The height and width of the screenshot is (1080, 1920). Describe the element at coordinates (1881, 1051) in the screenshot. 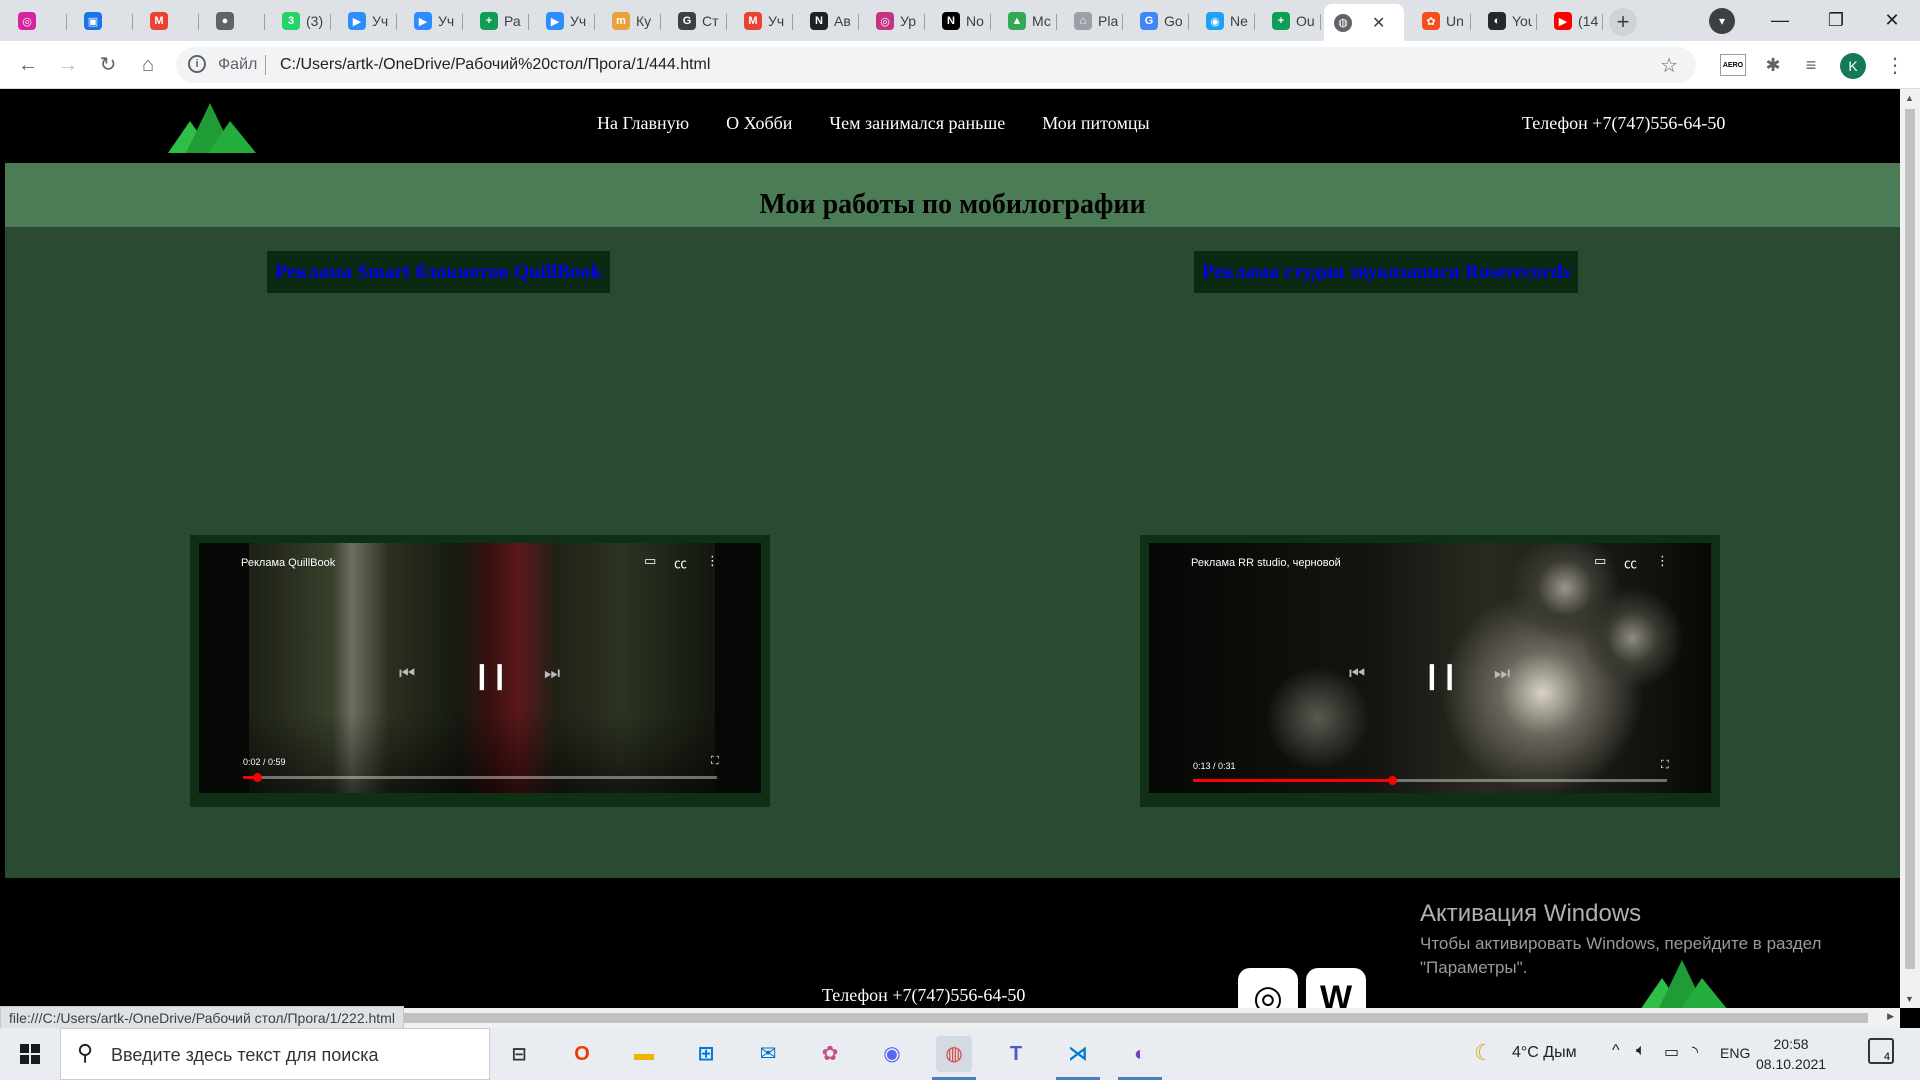

I see `notifications-icon: 4` at that location.